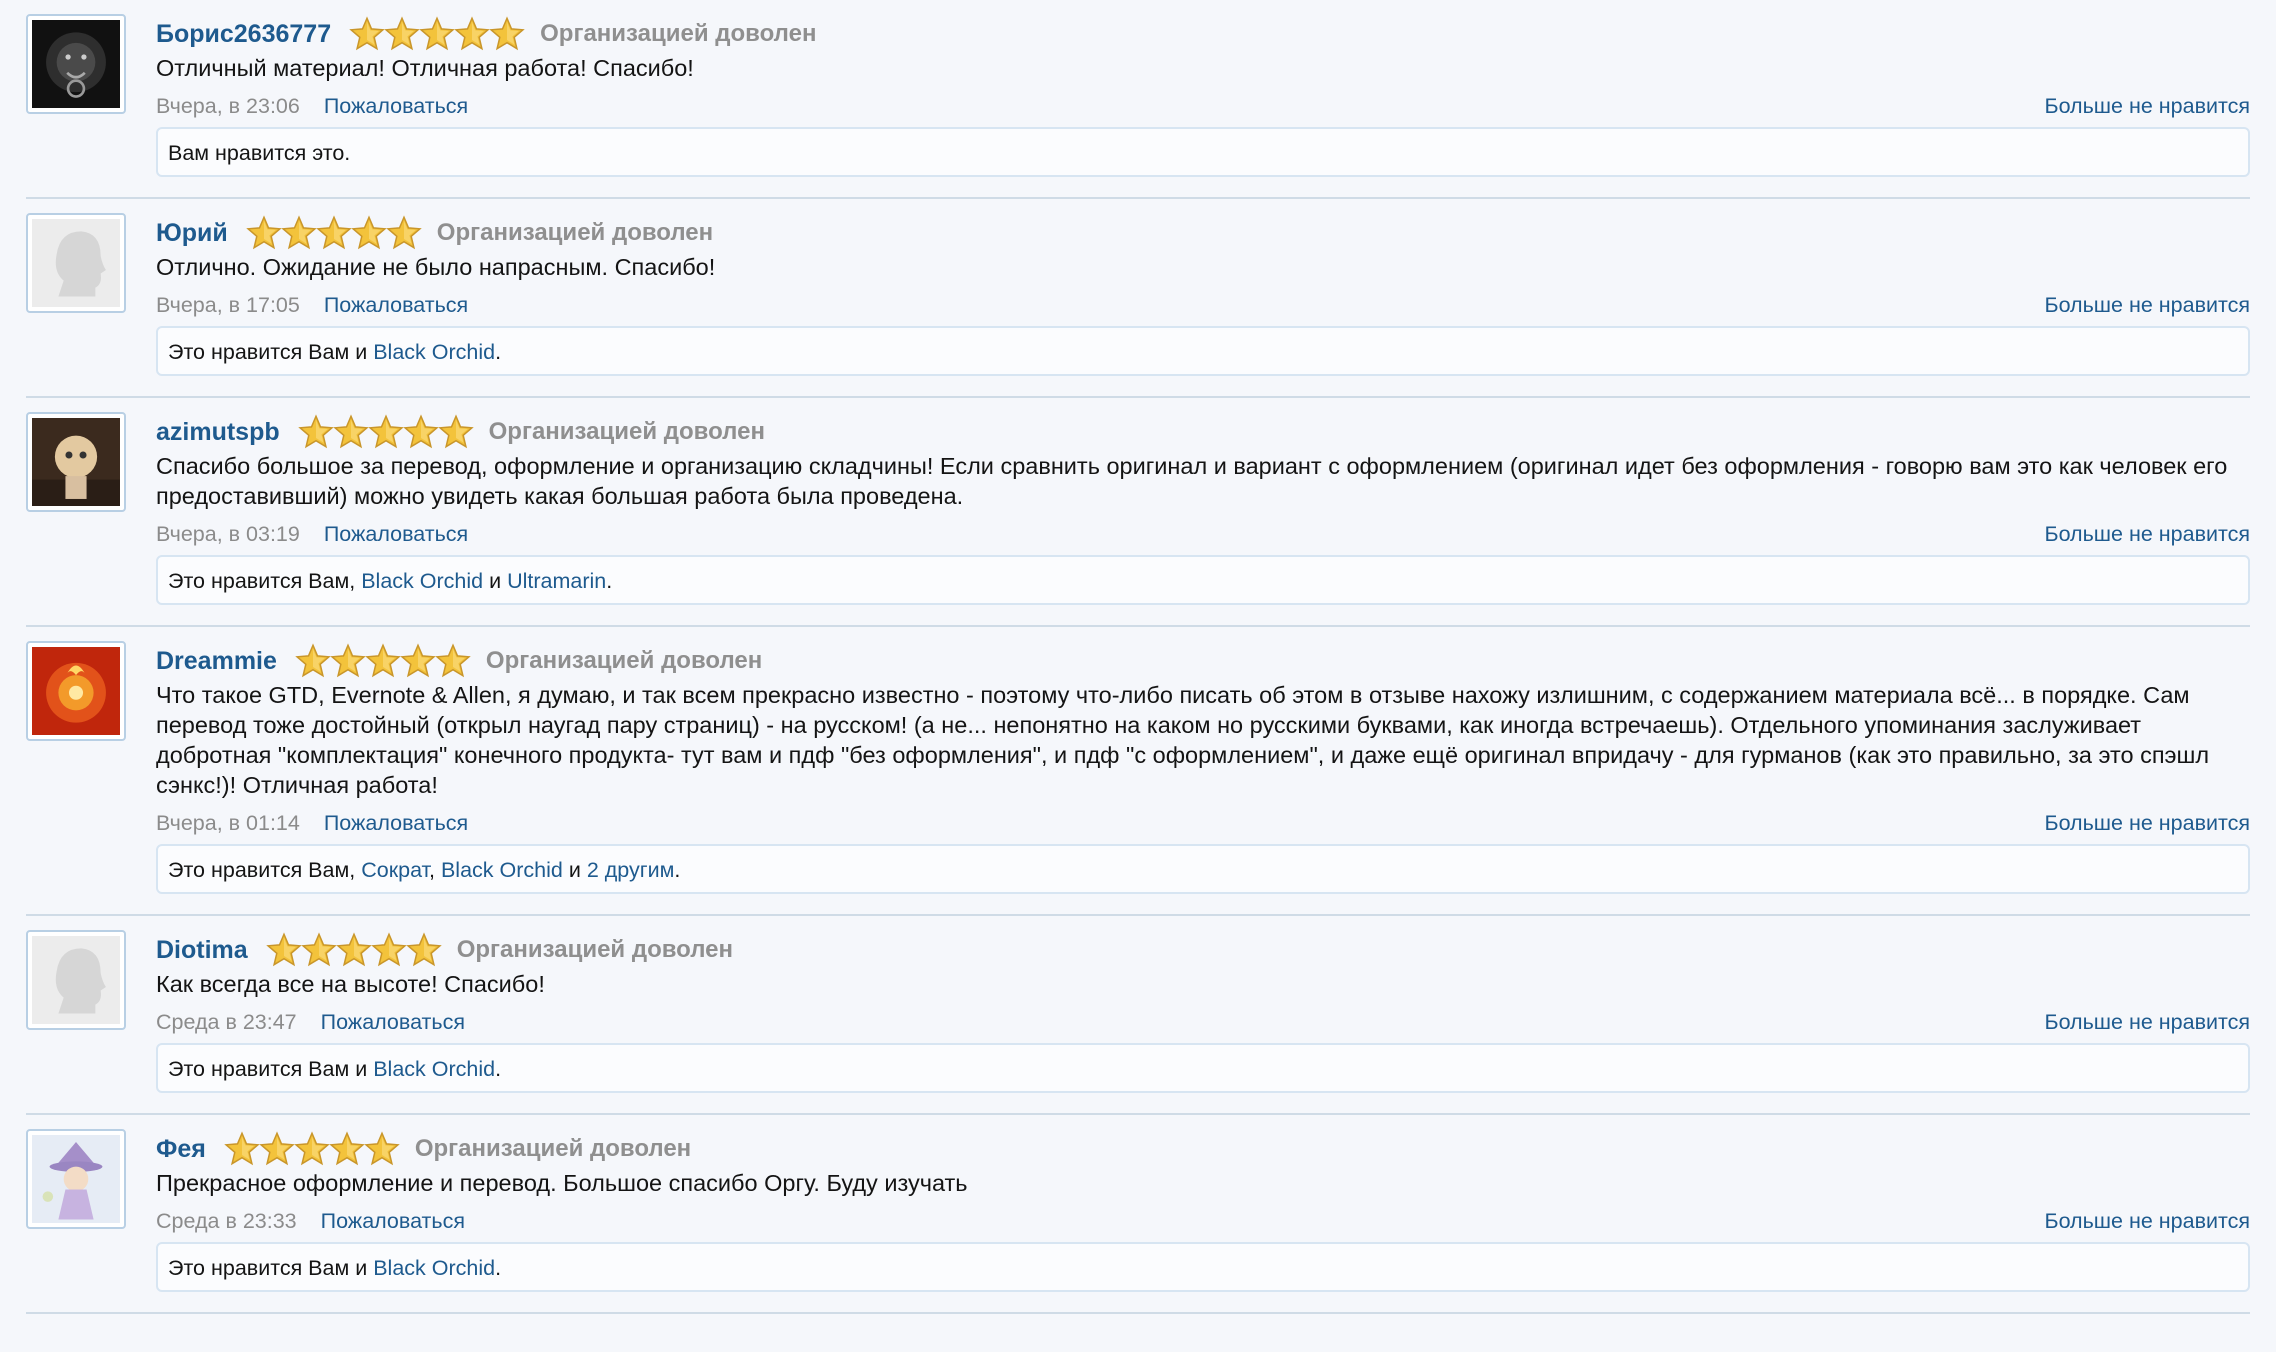  Describe the element at coordinates (259, 153) in the screenshot. I see `likes-text: Вам нравится это.` at that location.